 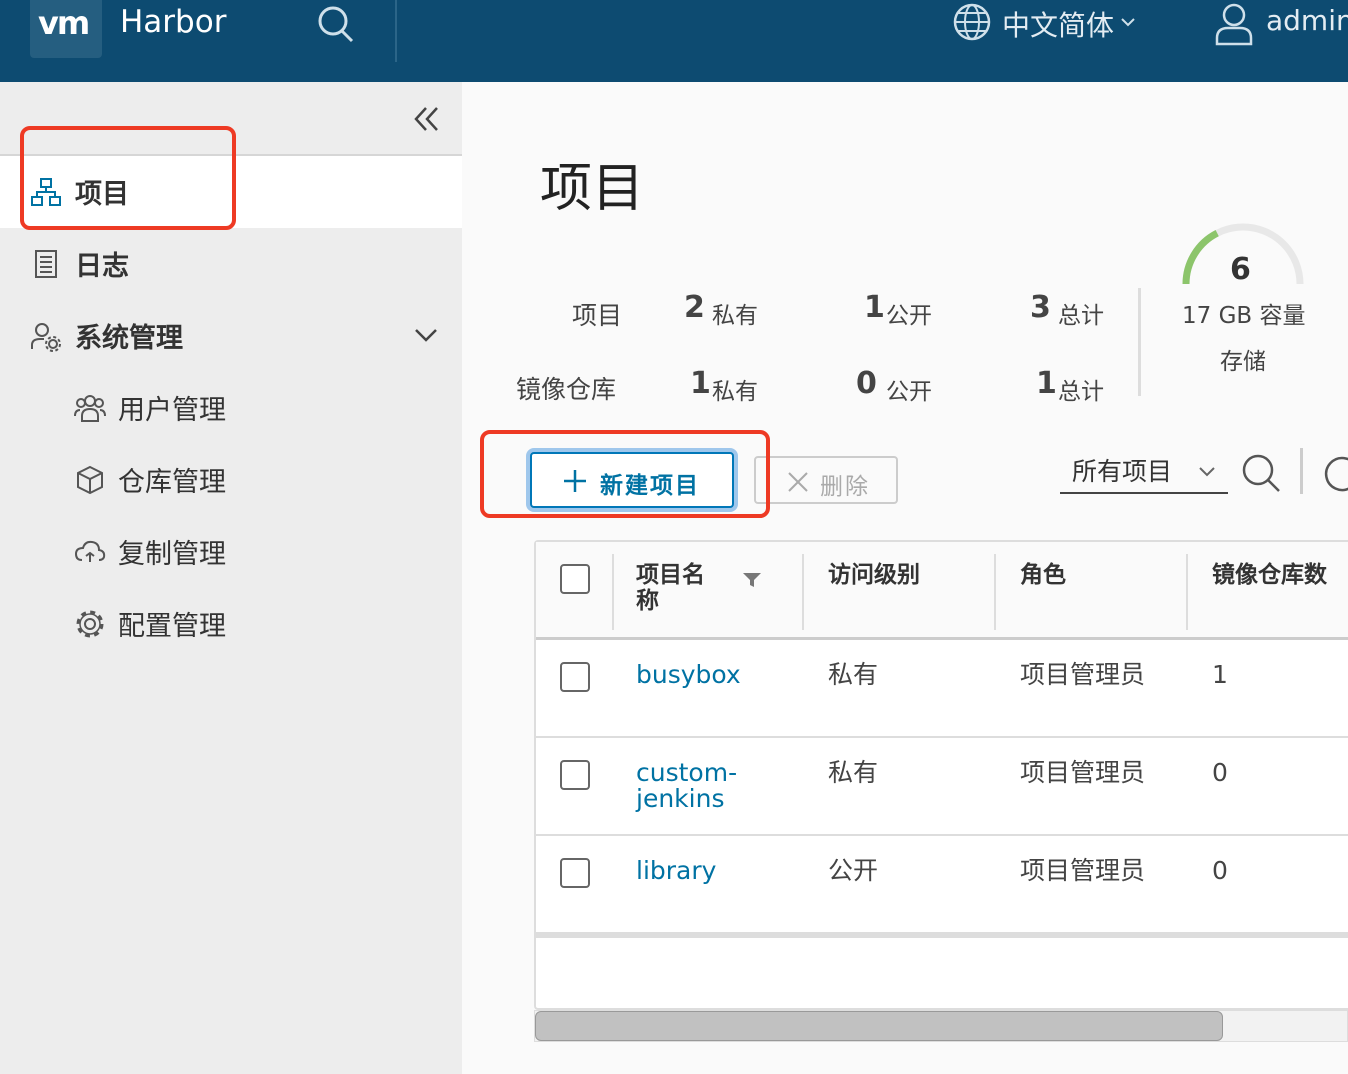 What do you see at coordinates (128, 178) in the screenshot?
I see `highlight-box-projects` at bounding box center [128, 178].